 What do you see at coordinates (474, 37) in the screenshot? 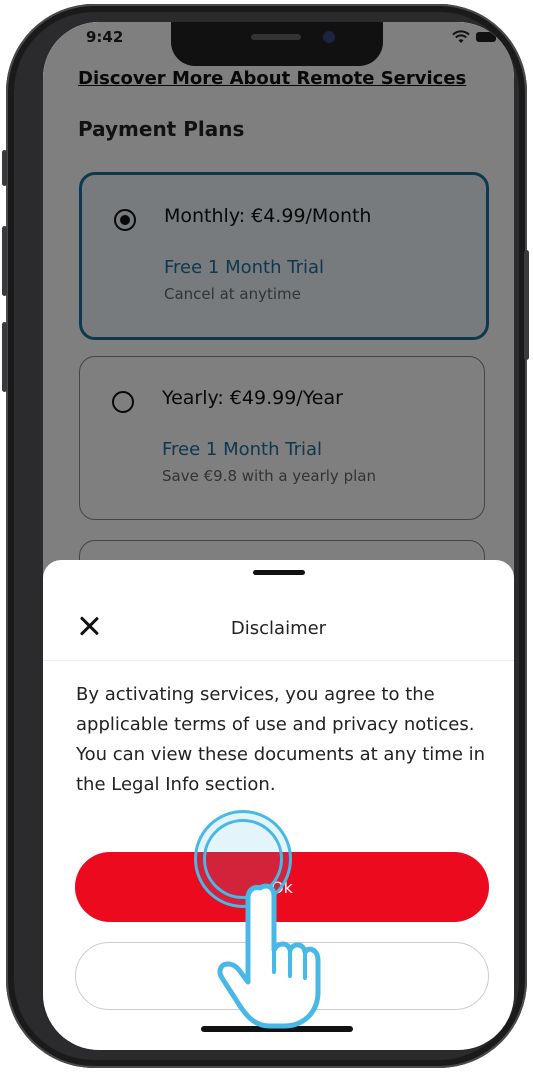
I see `status-icons` at bounding box center [474, 37].